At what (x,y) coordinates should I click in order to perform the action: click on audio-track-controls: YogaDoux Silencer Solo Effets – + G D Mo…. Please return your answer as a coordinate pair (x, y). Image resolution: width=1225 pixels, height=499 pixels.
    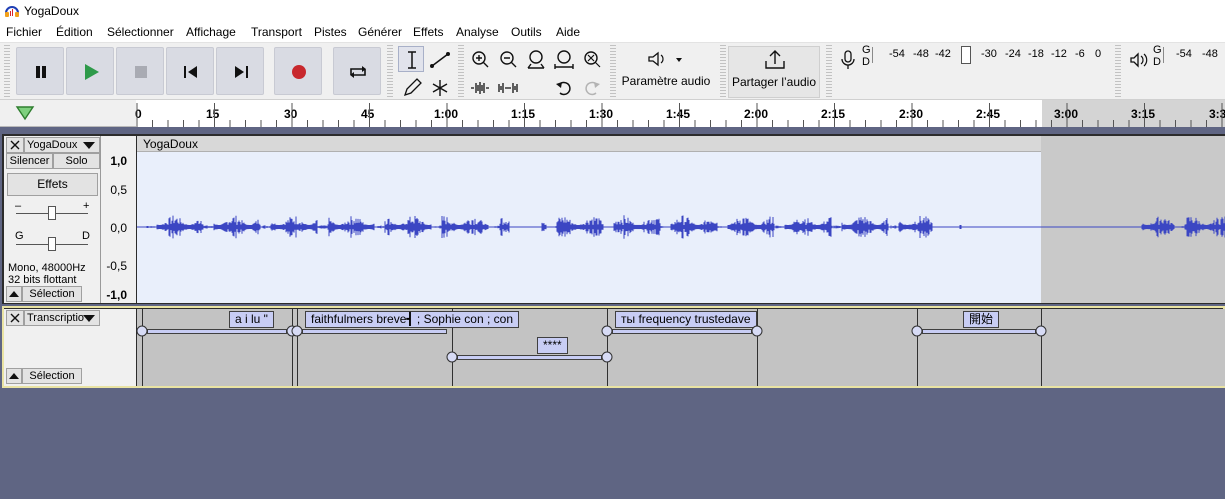
    Looking at the image, I should click on (52, 219).